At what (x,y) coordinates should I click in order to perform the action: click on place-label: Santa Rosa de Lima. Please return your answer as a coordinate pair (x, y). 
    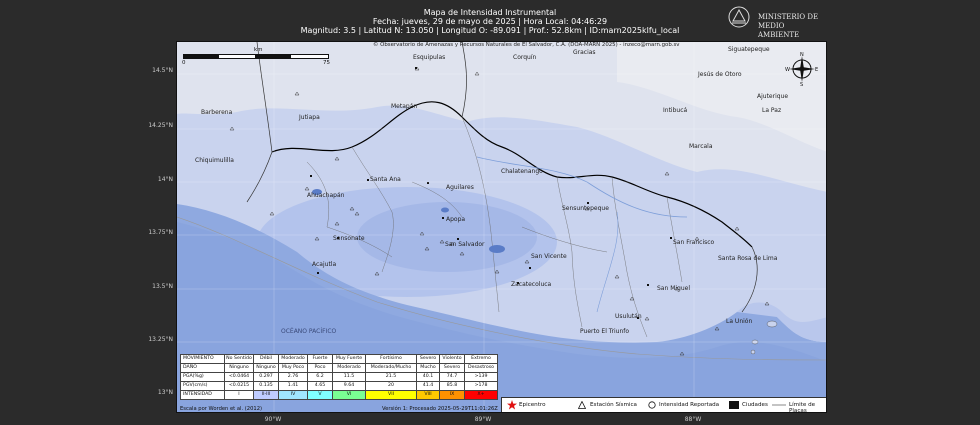
    Looking at the image, I should click on (748, 258).